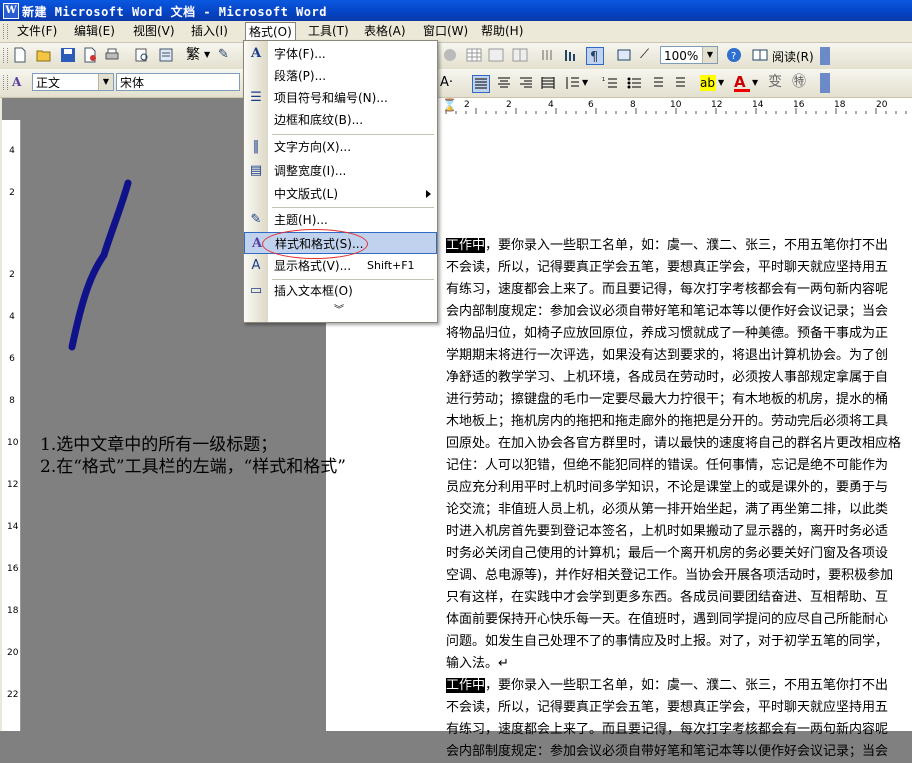  Describe the element at coordinates (5, 55) in the screenshot. I see `toolbar-grip` at that location.